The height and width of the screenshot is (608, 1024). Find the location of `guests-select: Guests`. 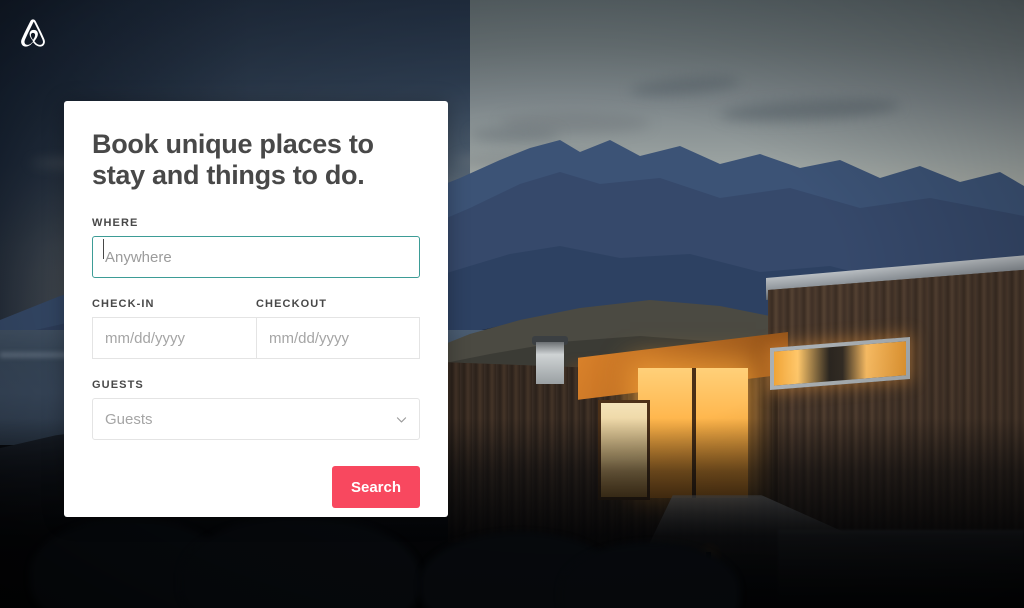

guests-select: Guests is located at coordinates (256, 419).